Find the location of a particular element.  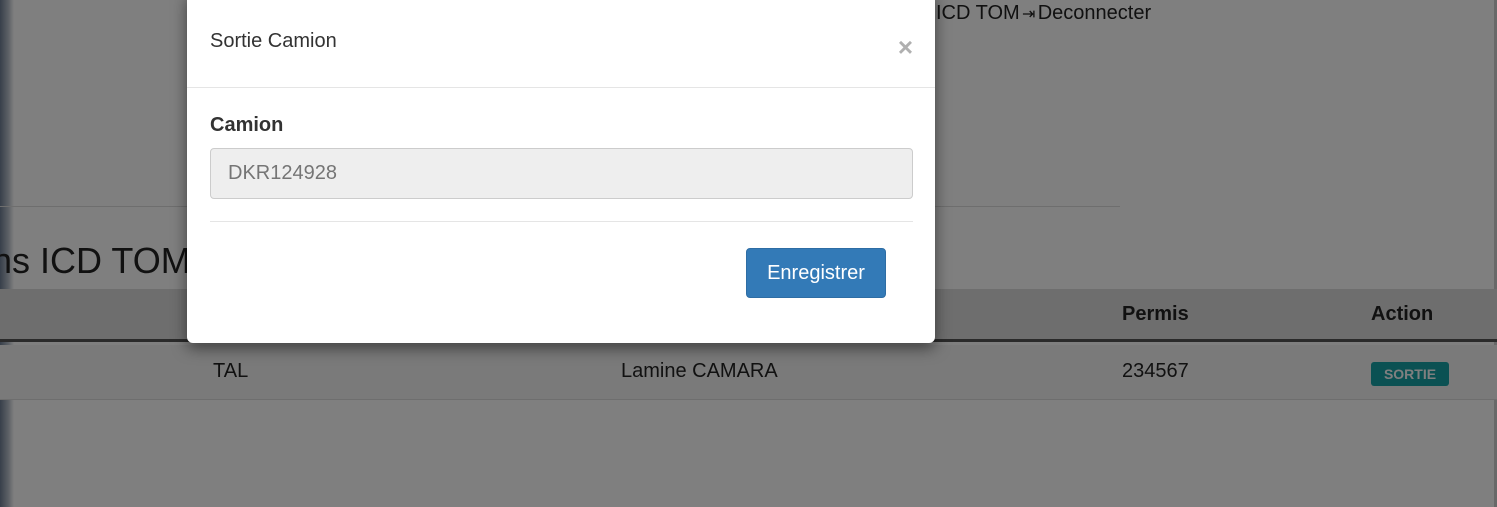

modal-footer-divider is located at coordinates (561, 221).